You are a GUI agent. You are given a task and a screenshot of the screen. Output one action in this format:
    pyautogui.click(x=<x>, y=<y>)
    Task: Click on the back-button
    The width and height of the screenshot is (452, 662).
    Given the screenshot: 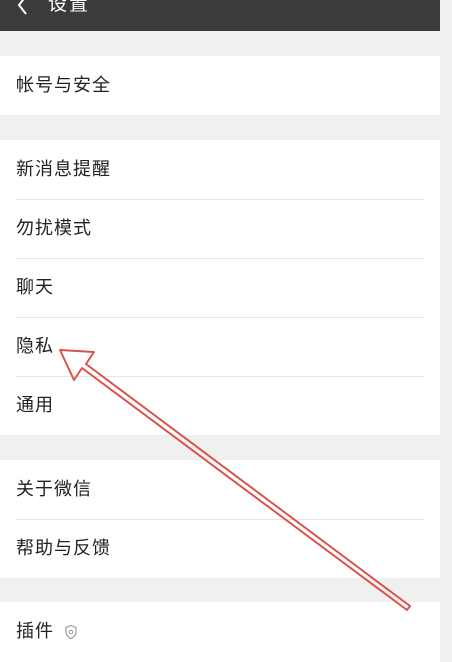 What is the action you would take?
    pyautogui.click(x=25, y=9)
    